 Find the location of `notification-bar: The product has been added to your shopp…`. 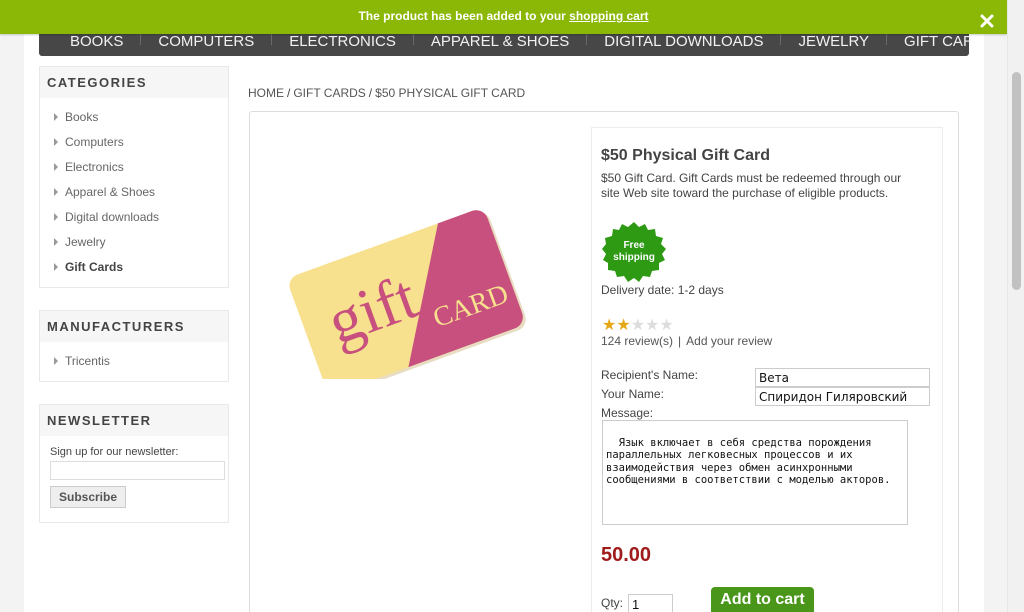

notification-bar: The product has been added to your shopp… is located at coordinates (503, 17).